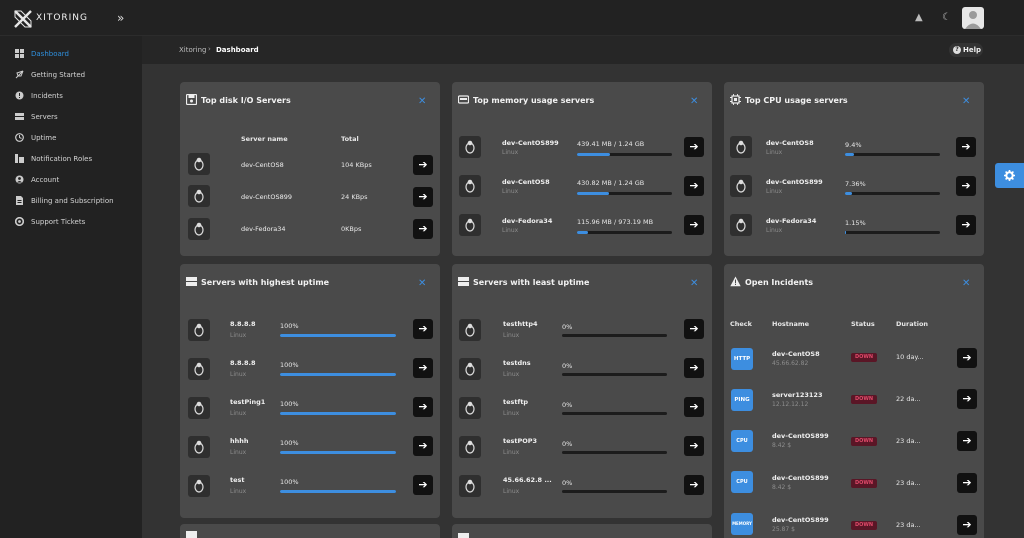 The height and width of the screenshot is (538, 1024). I want to click on brand-name: XITORING, so click(62, 18).